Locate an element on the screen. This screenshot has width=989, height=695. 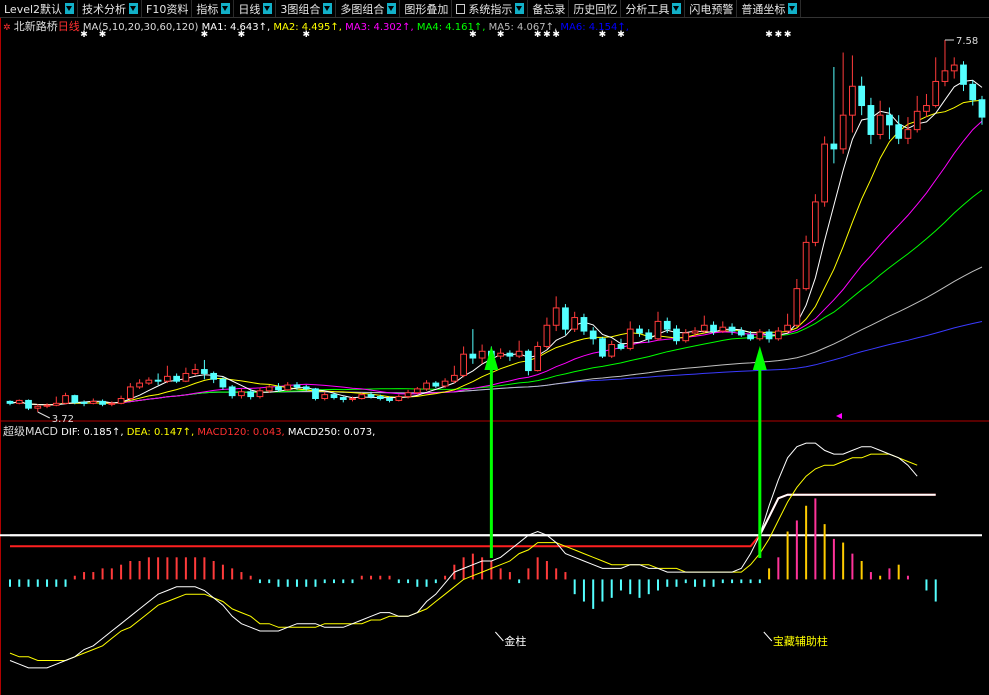
golden-bar-label: 金柱 is located at coordinates (515, 641).